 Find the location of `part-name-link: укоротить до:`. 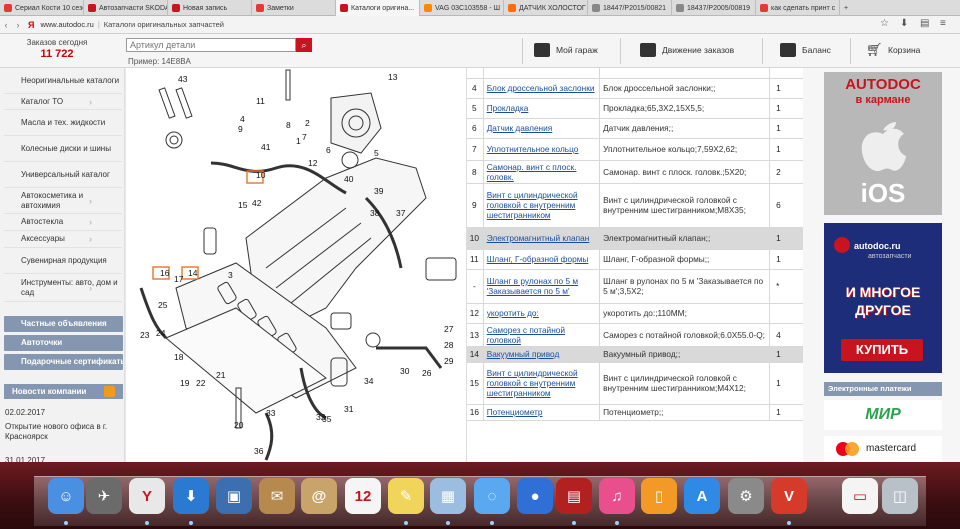

part-name-link: укоротить до: is located at coordinates (541, 313).